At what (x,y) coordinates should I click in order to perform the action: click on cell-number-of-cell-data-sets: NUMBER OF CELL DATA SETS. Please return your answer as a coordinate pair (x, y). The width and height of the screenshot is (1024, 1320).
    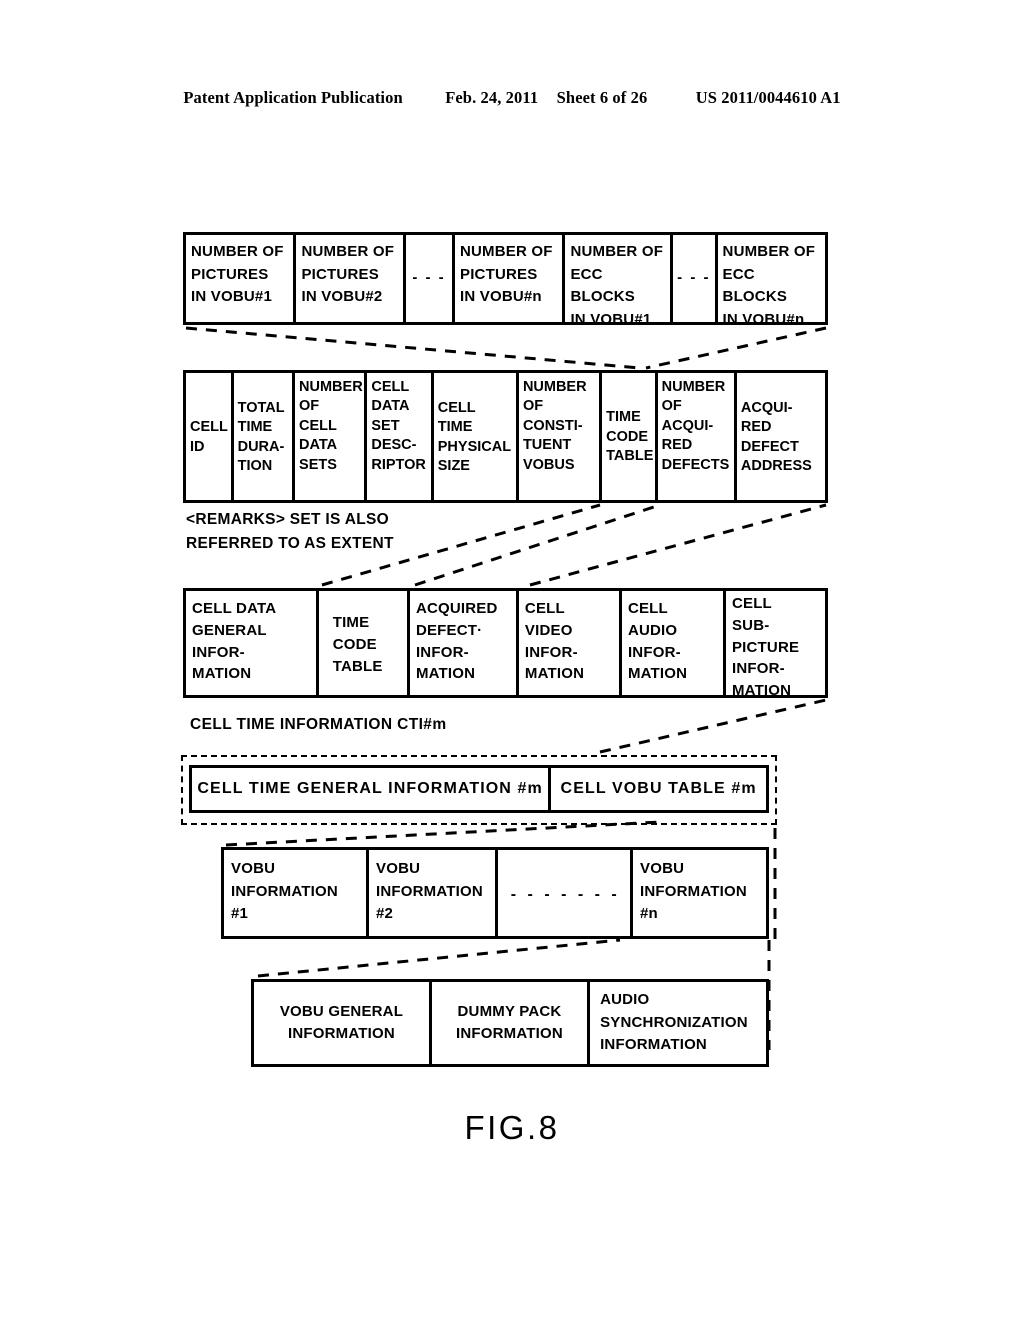
    Looking at the image, I should click on (331, 436).